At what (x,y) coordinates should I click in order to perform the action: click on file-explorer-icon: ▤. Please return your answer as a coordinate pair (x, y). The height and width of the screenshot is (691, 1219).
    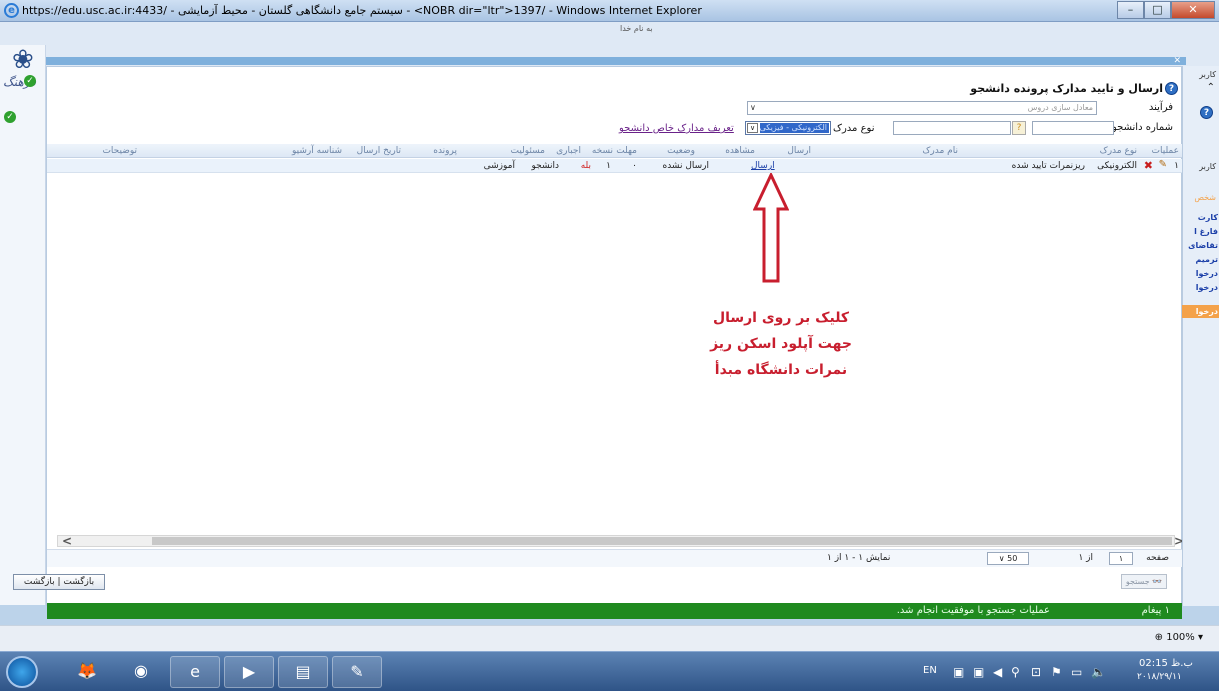
    Looking at the image, I should click on (303, 672).